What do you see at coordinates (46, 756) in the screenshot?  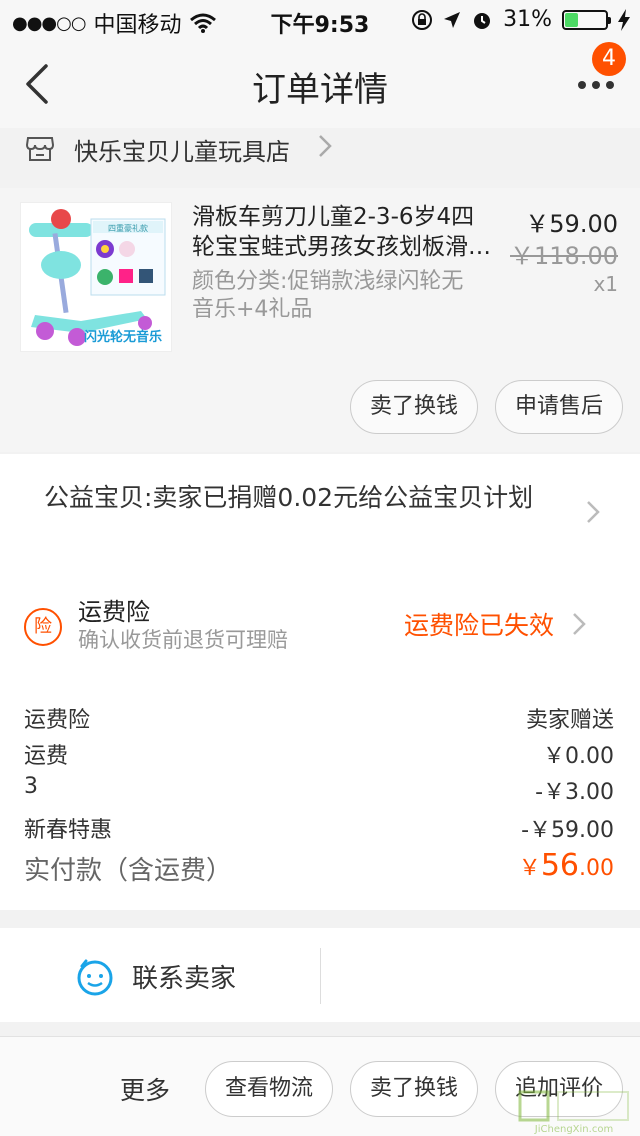 I see `fee-label: 运费` at bounding box center [46, 756].